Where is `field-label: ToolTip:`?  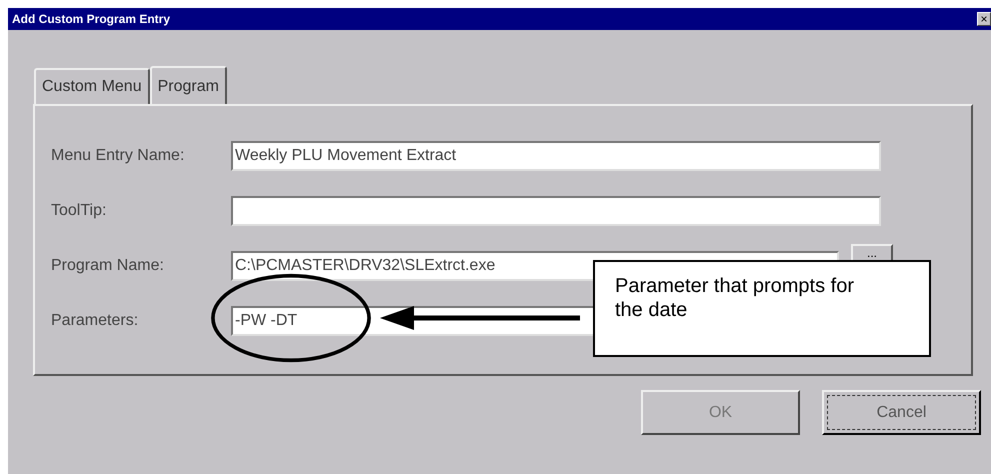
field-label: ToolTip: is located at coordinates (79, 211).